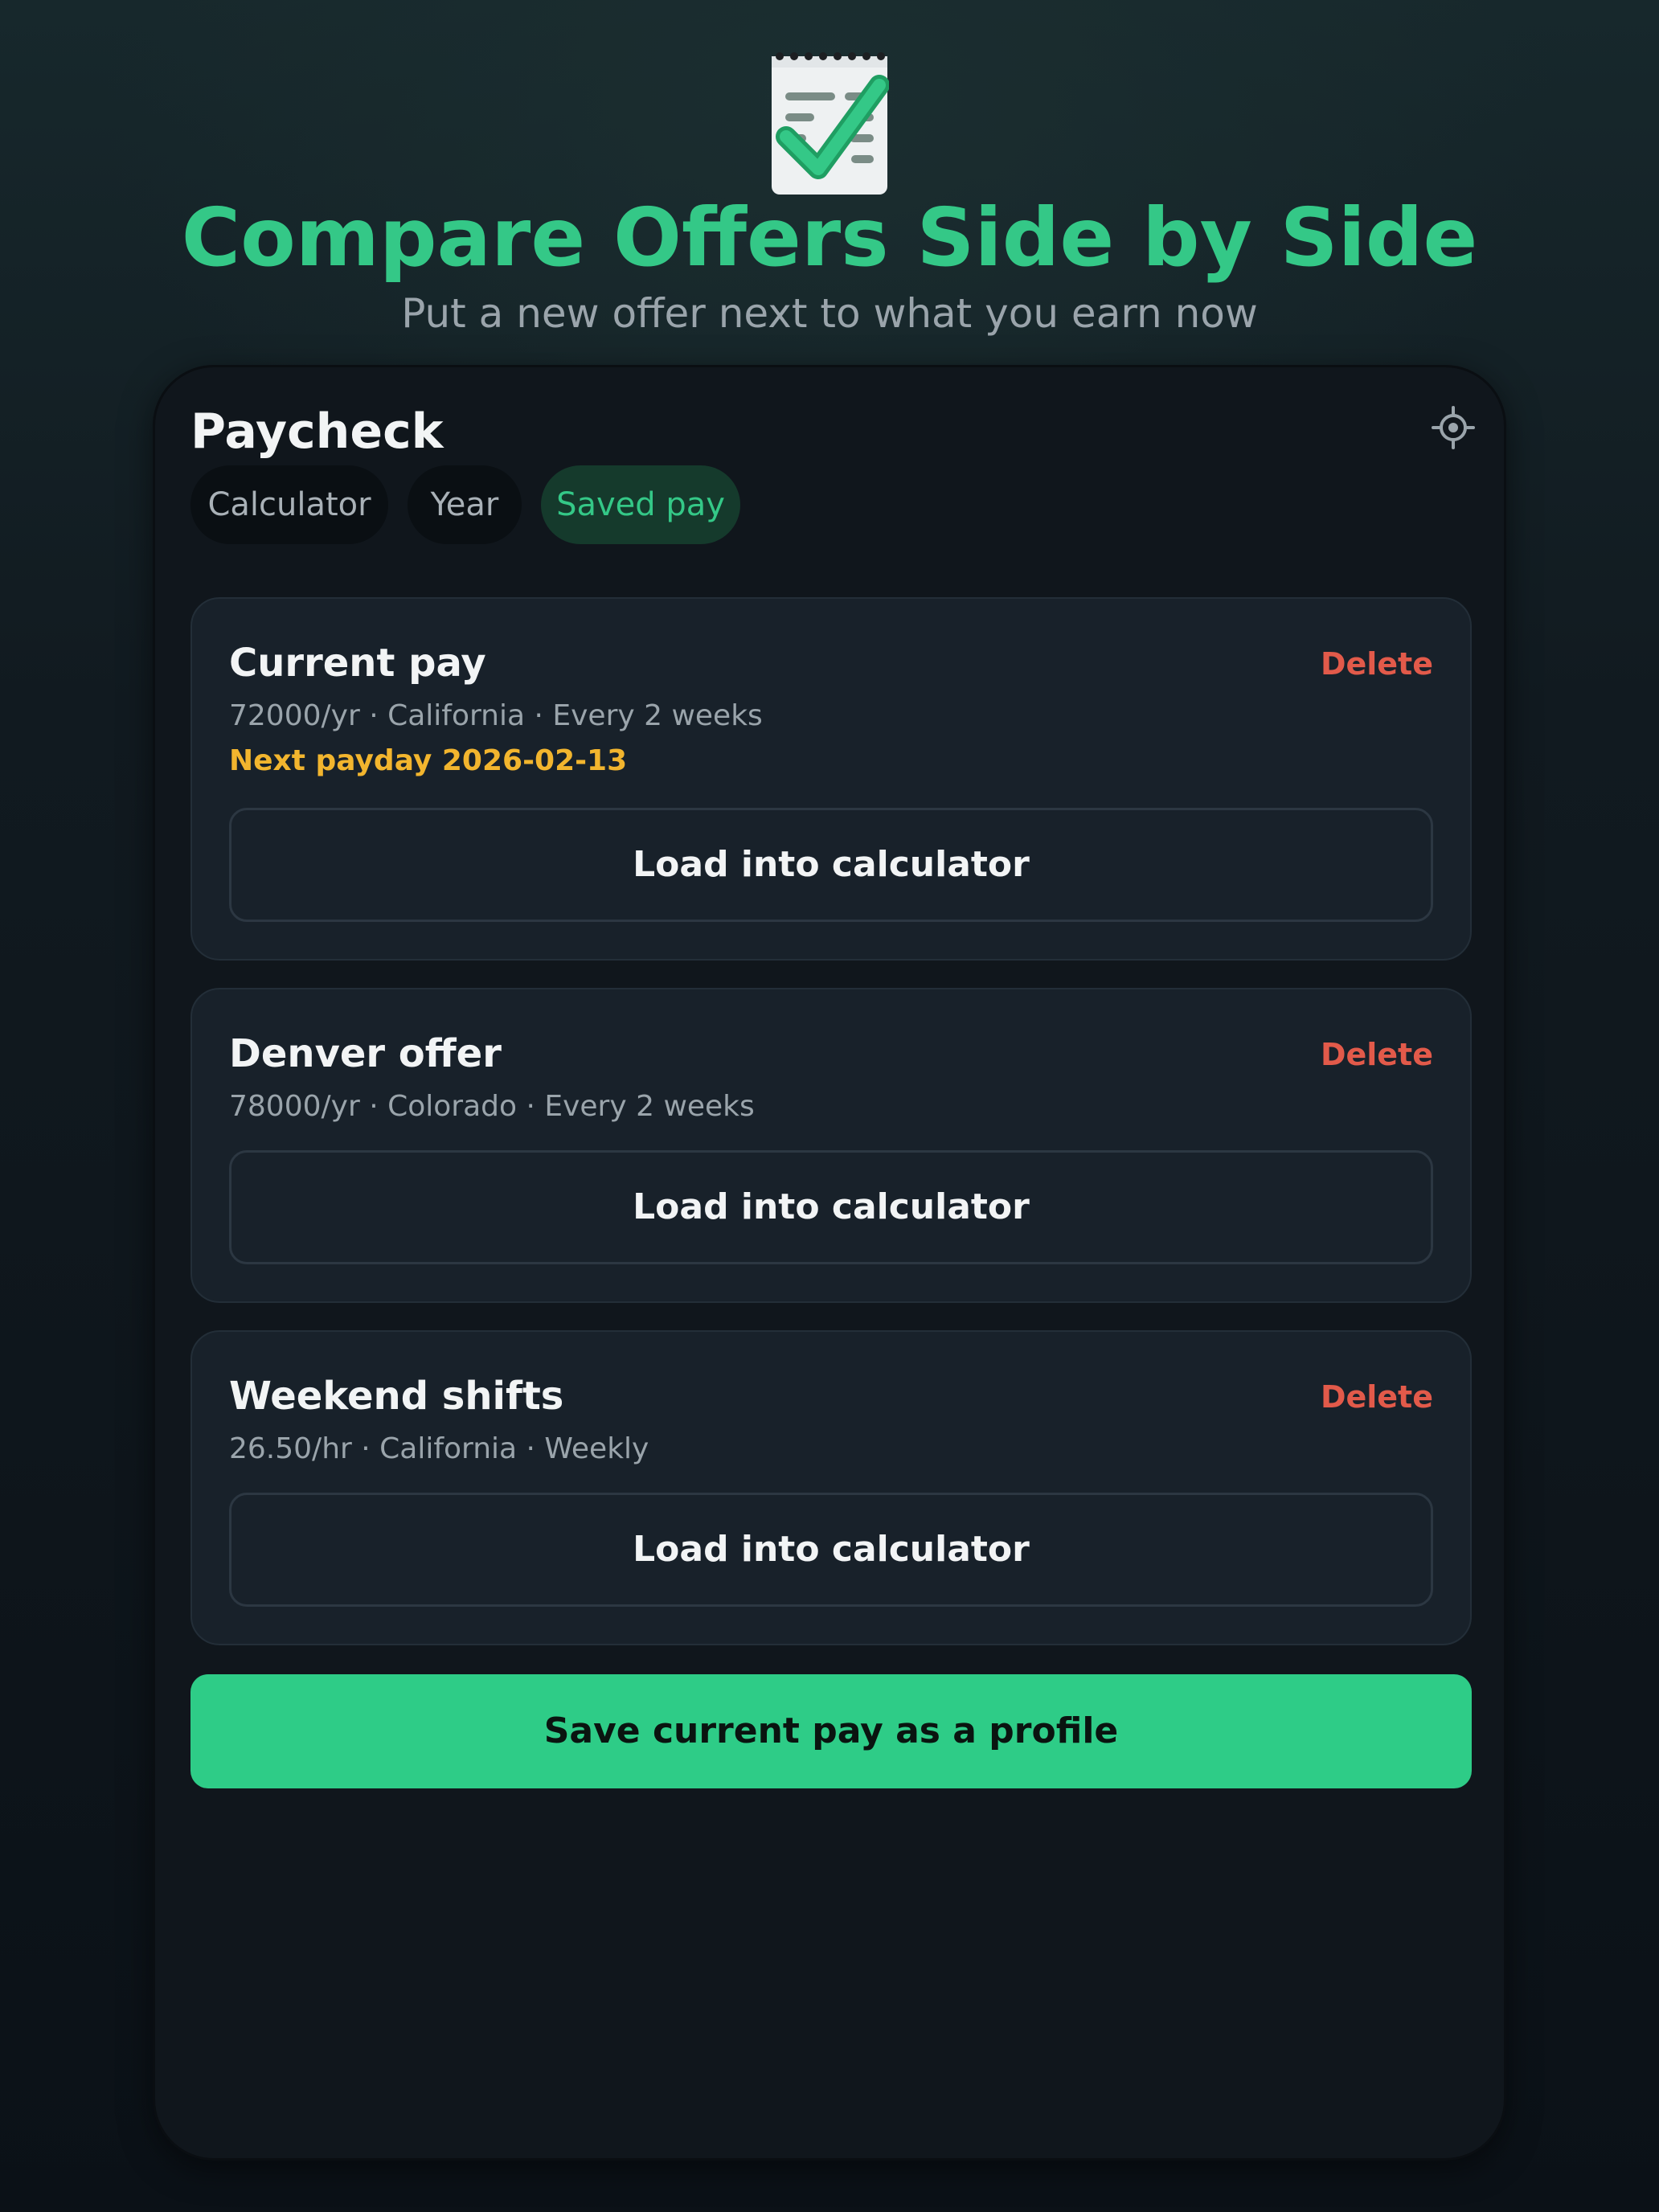 The height and width of the screenshot is (2212, 1659). Describe the element at coordinates (1453, 427) in the screenshot. I see `gear-icon` at that location.